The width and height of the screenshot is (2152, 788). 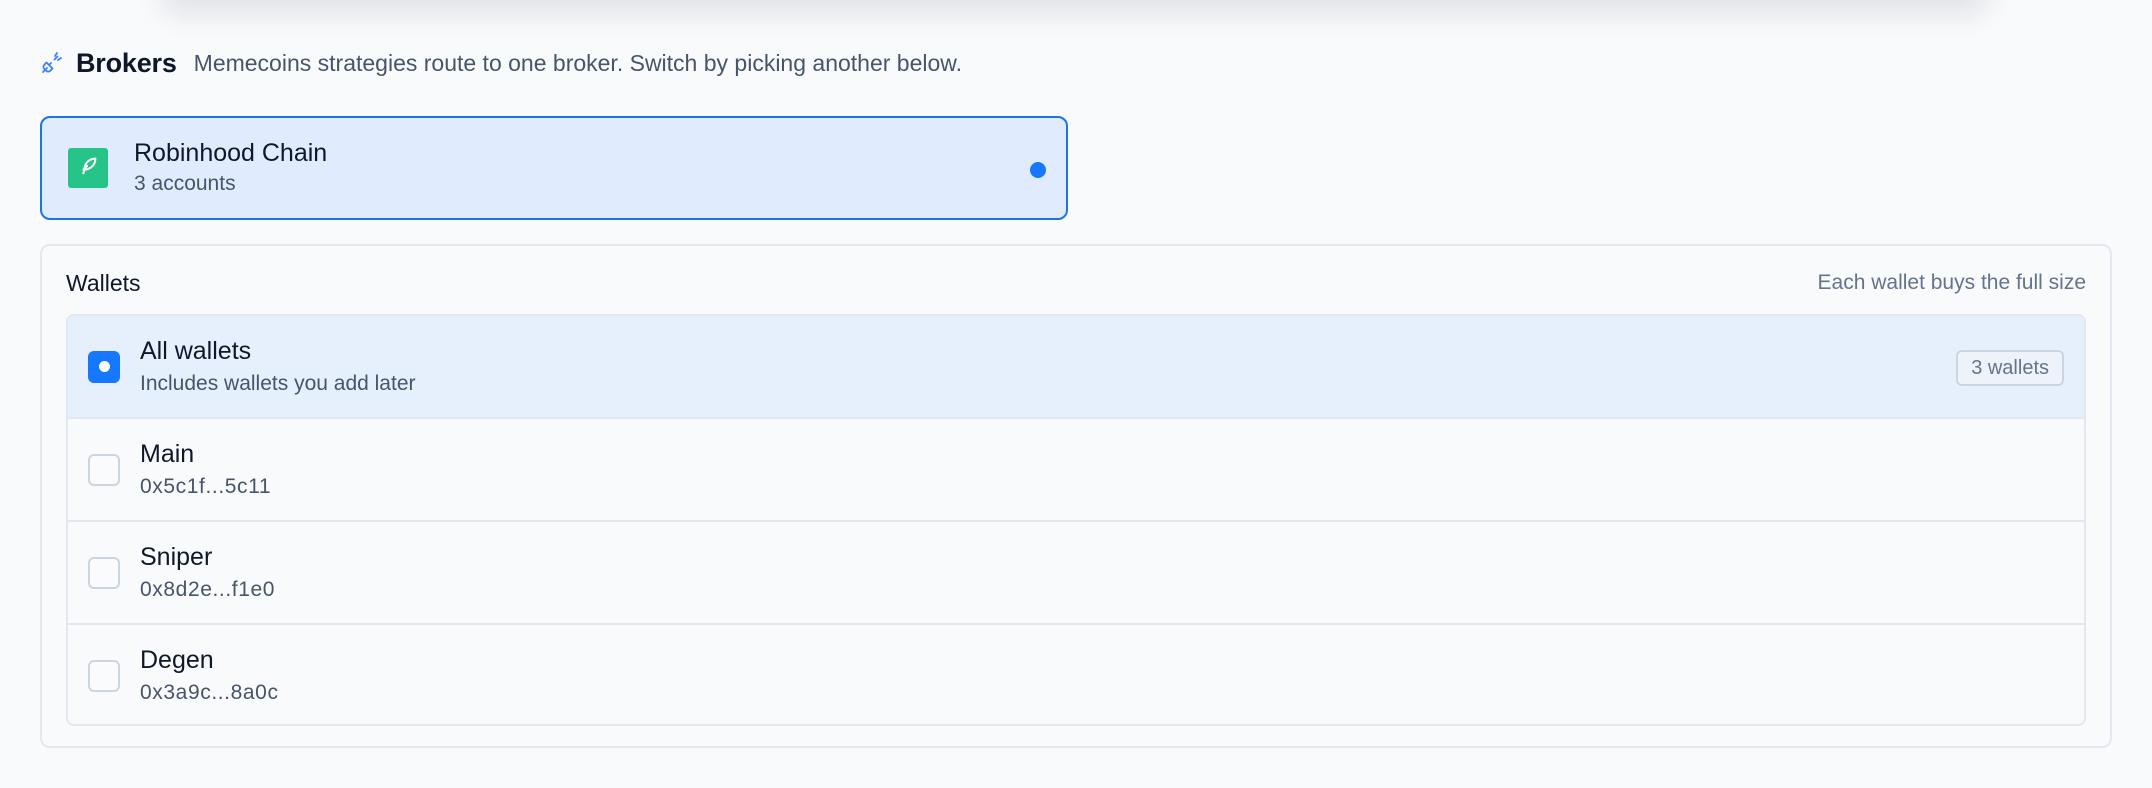 I want to click on wallet-name: Main, so click(x=167, y=453).